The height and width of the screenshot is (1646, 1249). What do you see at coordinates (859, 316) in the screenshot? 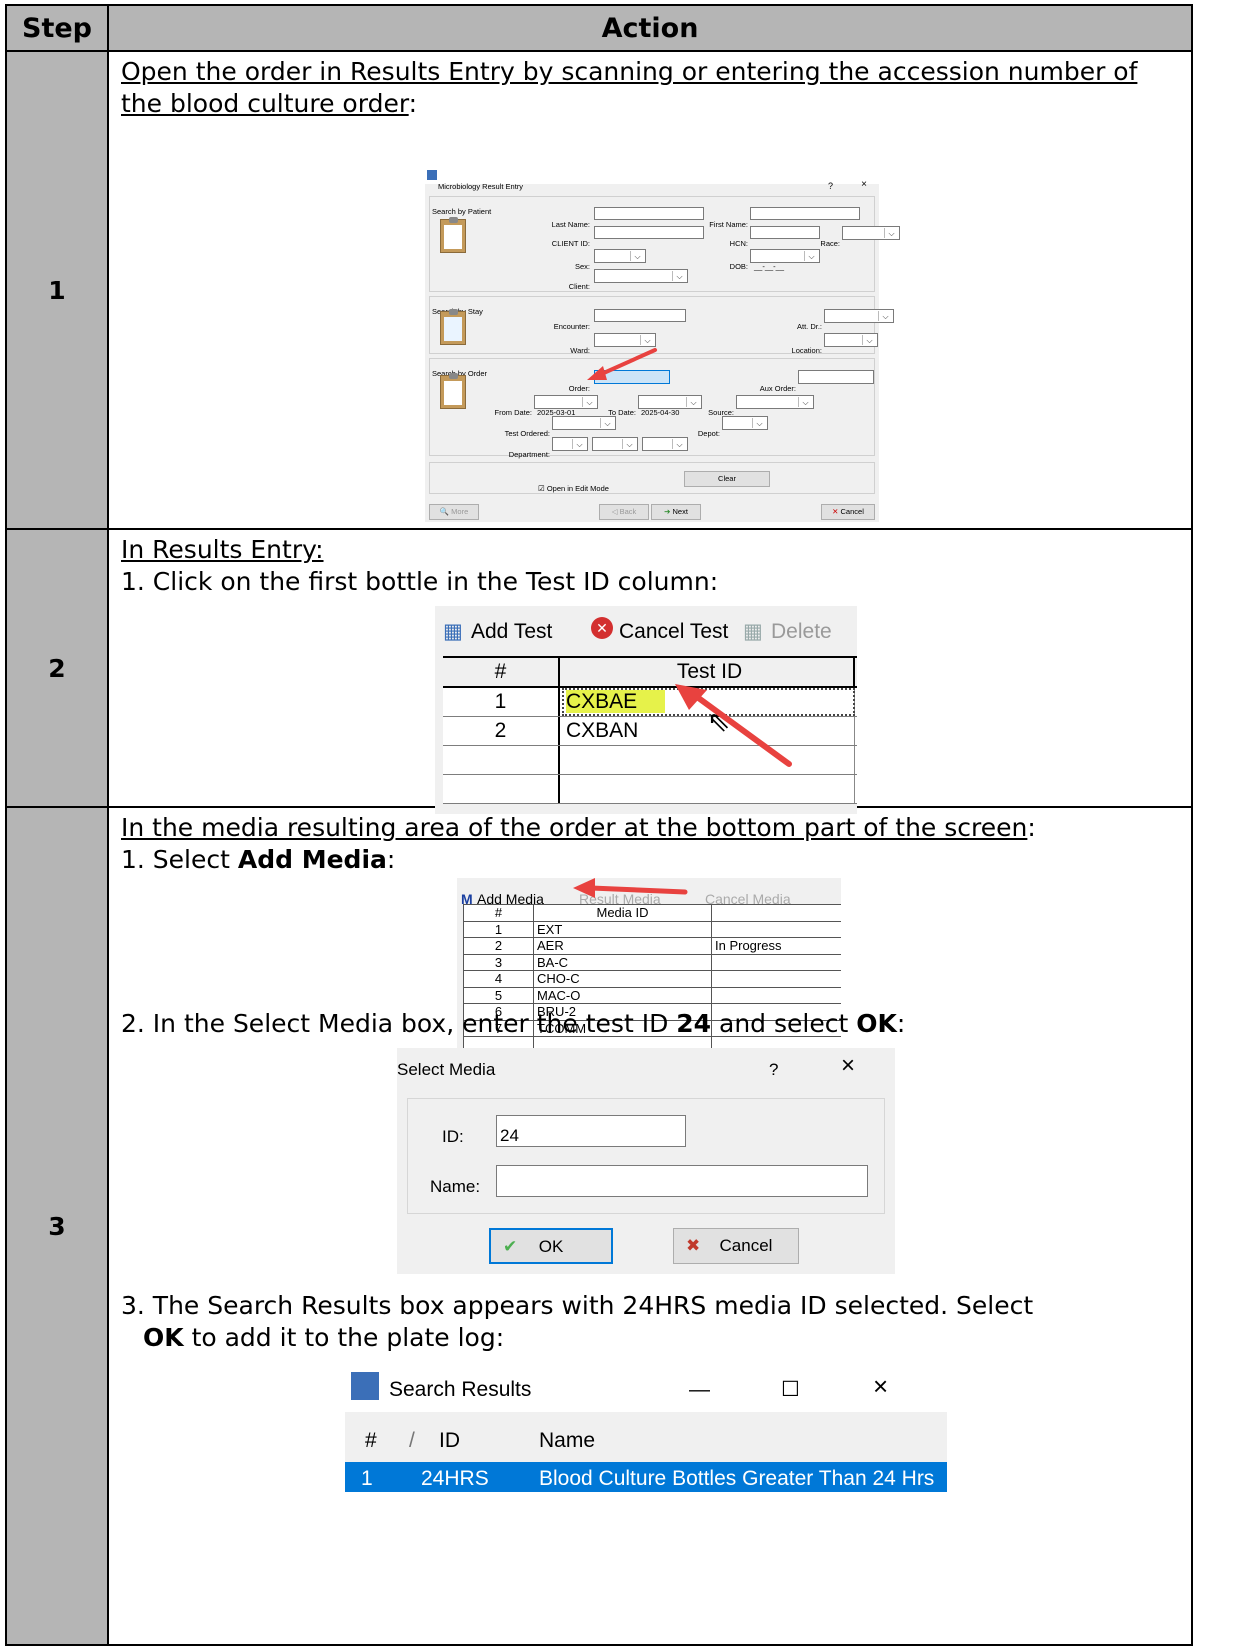
I see `att-dr-dropdown: ⌵` at bounding box center [859, 316].